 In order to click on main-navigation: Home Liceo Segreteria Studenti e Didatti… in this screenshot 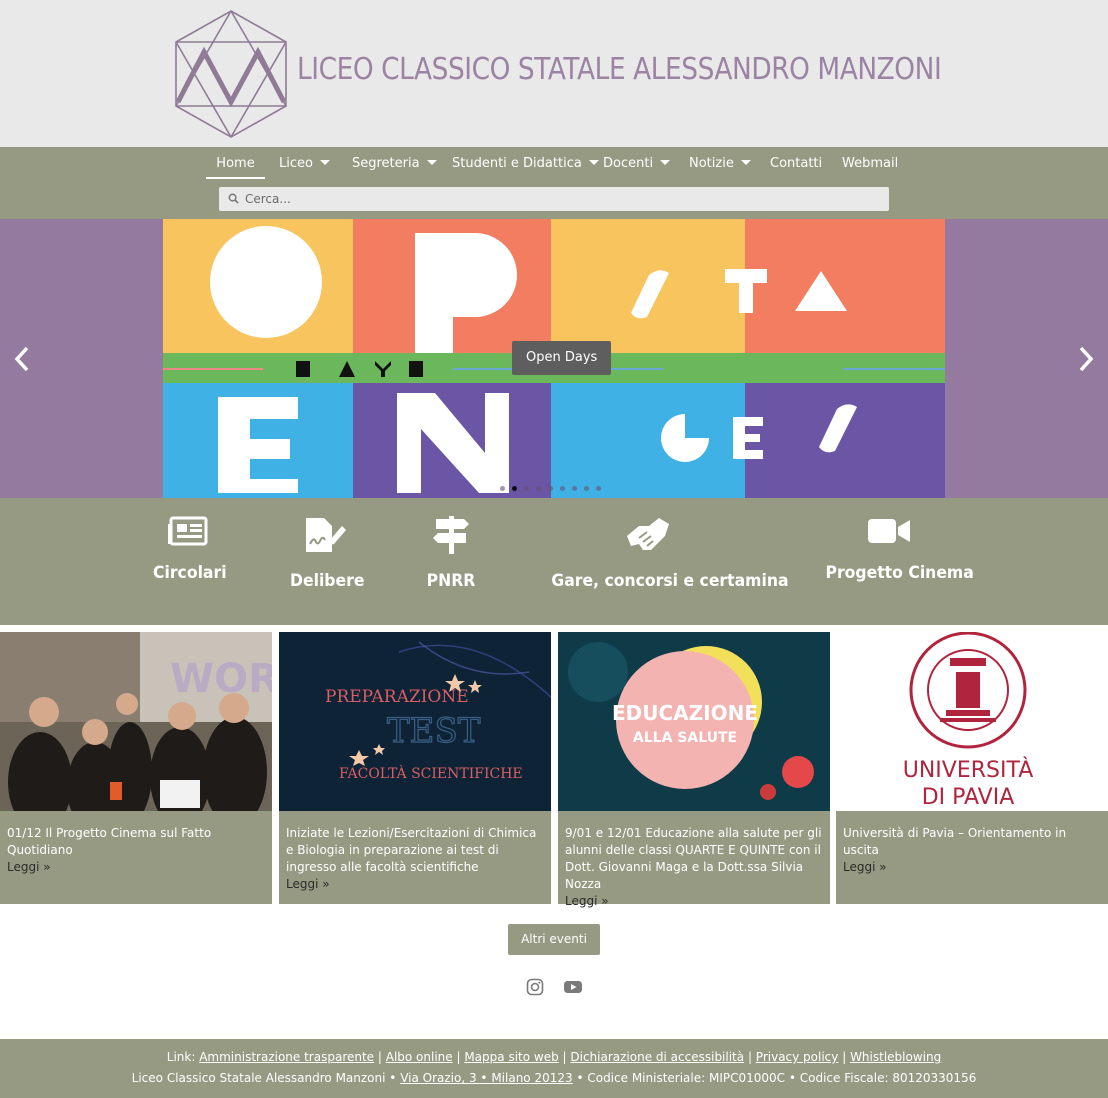, I will do `click(554, 183)`.